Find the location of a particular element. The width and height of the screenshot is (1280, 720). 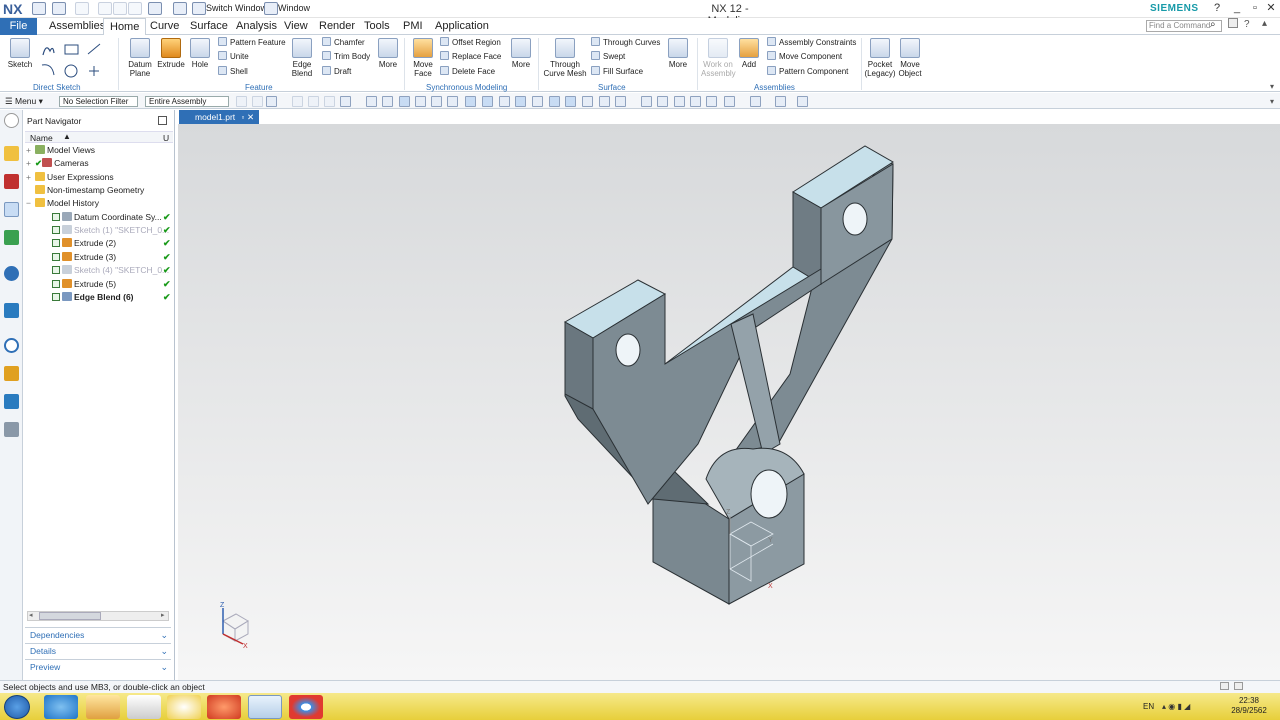

help-button: ? is located at coordinates (1217, 8).